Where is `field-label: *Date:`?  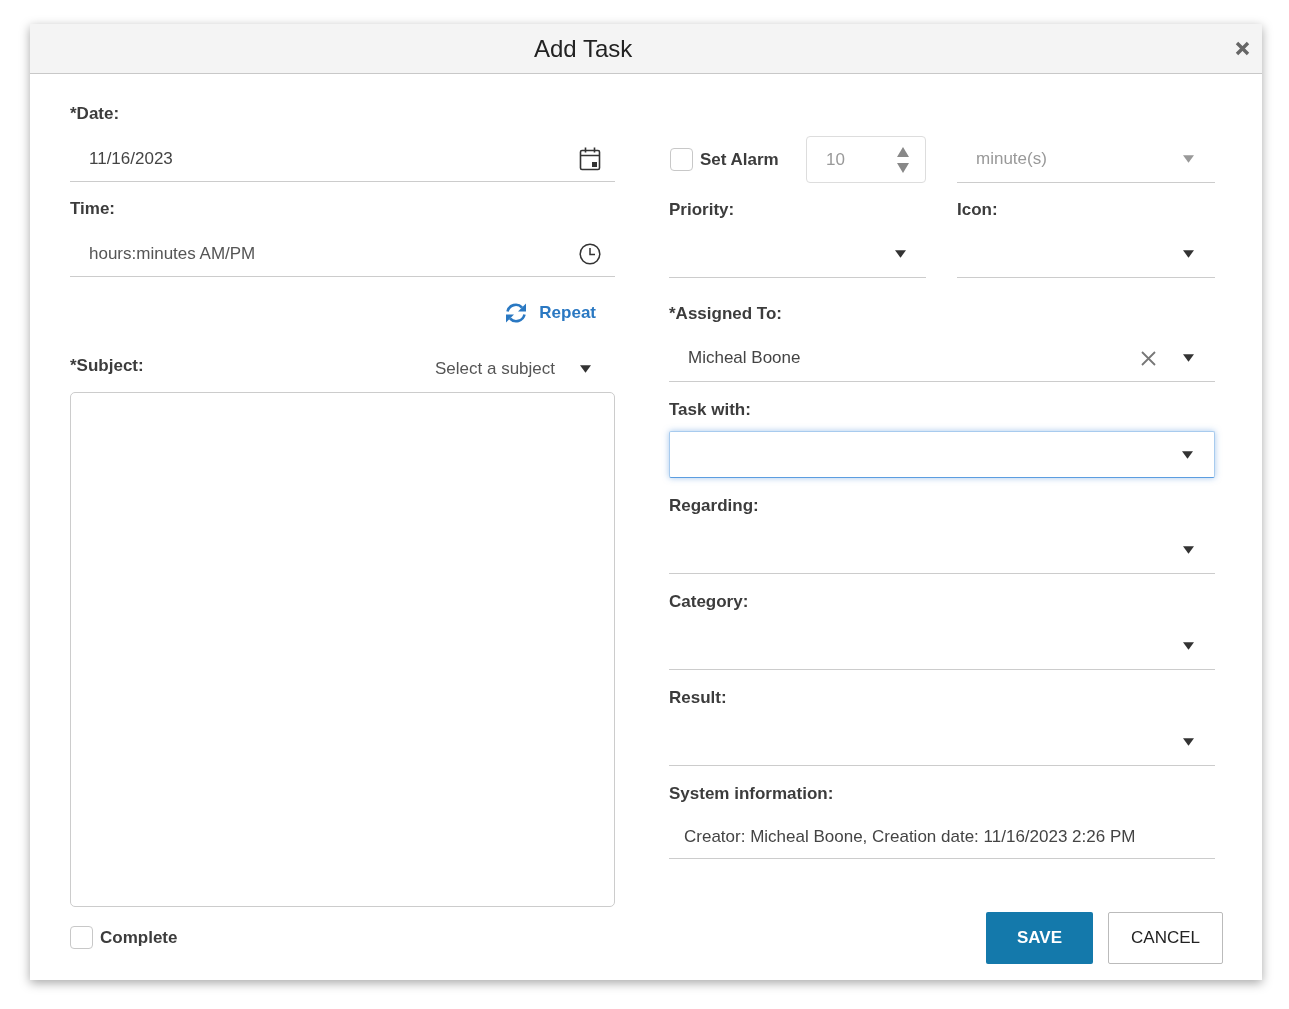 field-label: *Date: is located at coordinates (95, 114).